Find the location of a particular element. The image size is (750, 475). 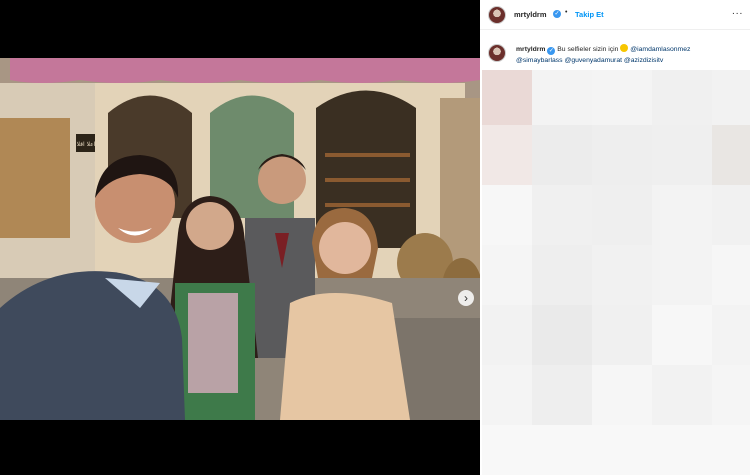

verified-badge-icon: ✓ is located at coordinates (557, 14).